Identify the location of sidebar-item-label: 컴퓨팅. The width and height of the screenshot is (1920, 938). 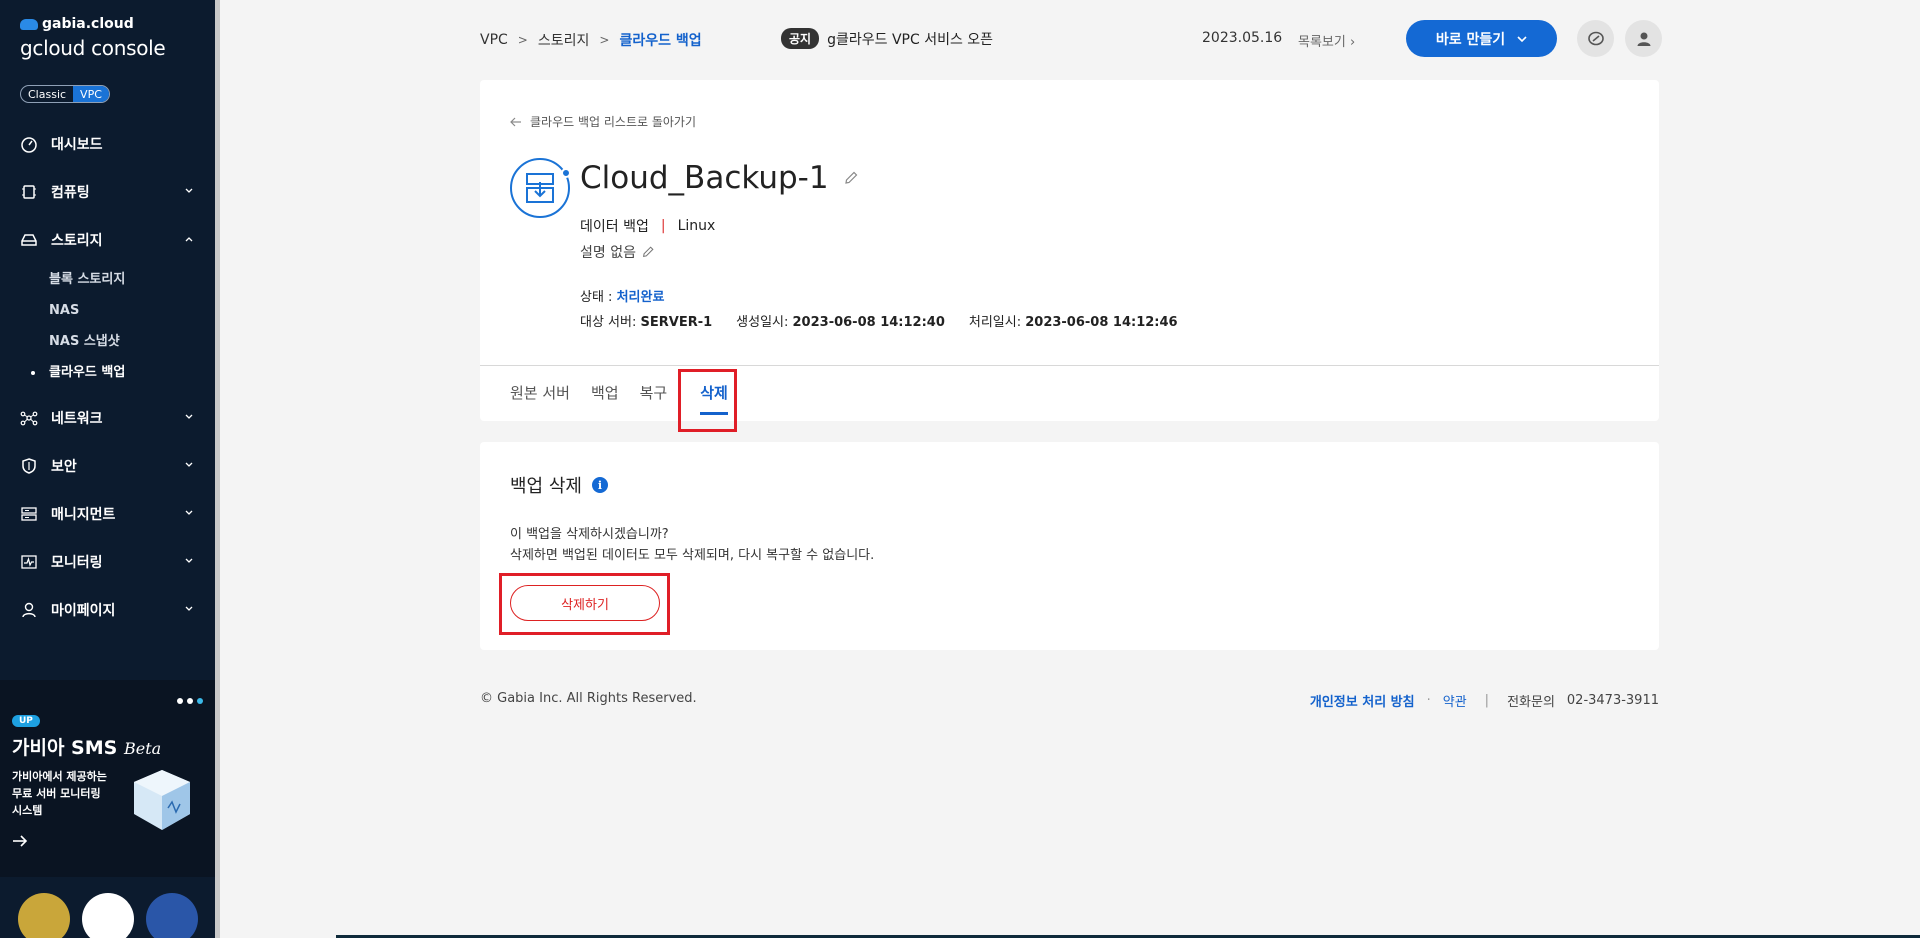
(70, 193).